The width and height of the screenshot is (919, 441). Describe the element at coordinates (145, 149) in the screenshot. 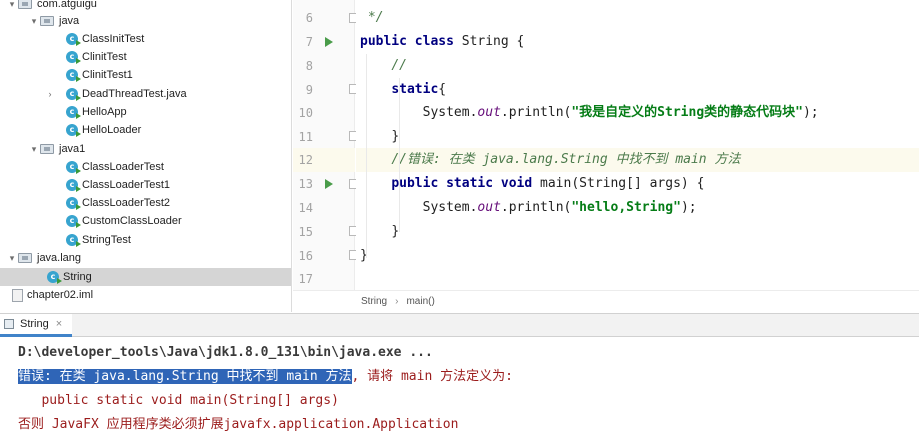

I see `tree-item-java1: ▾ java1` at that location.